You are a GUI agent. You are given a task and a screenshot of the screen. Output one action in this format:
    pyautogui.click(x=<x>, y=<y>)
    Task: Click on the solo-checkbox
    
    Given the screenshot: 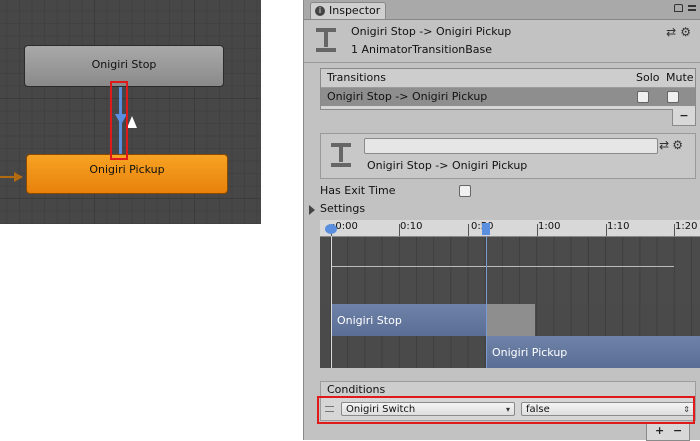 What is the action you would take?
    pyautogui.click(x=643, y=97)
    